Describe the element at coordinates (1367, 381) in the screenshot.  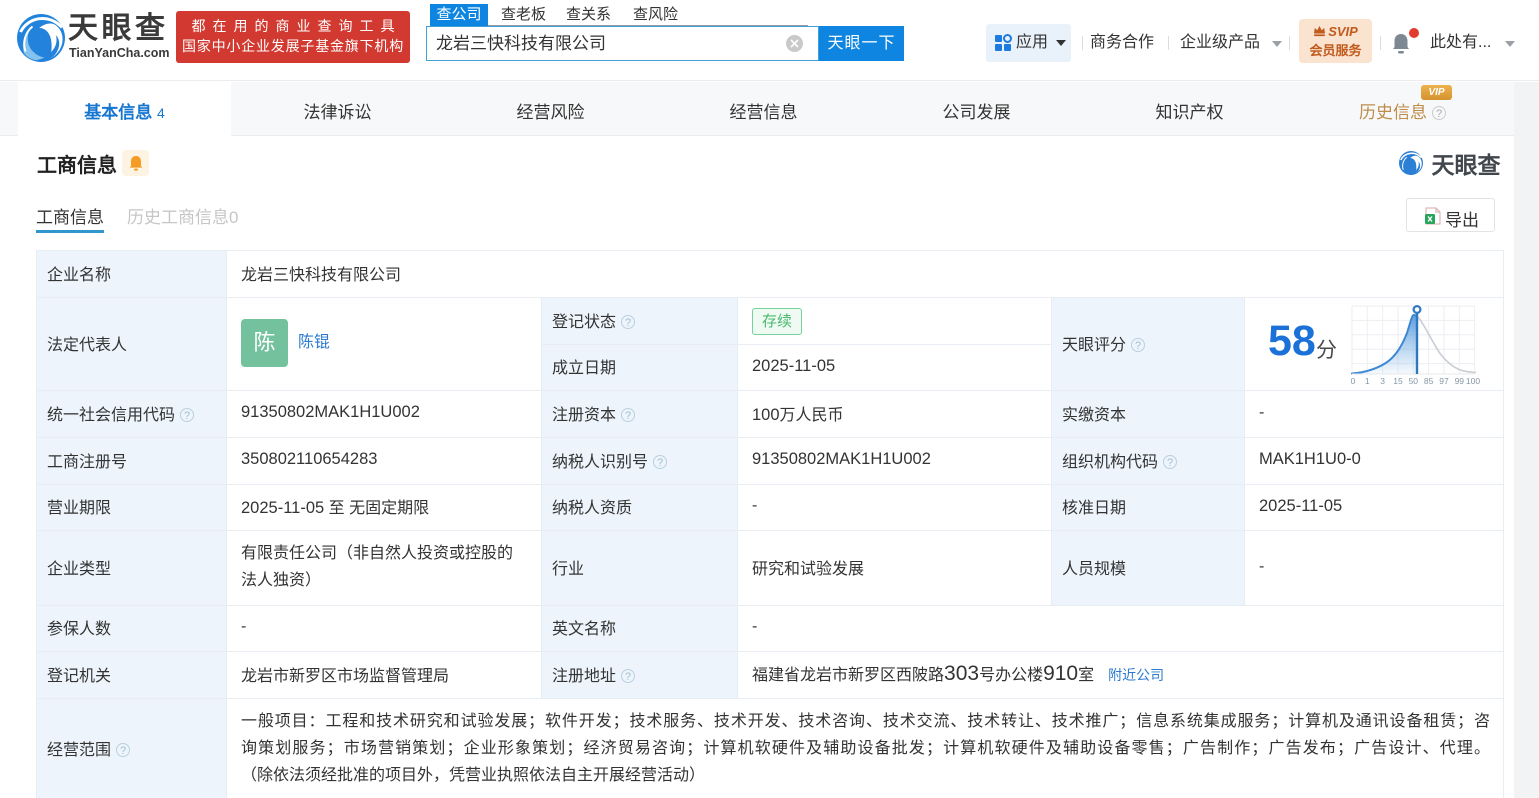
I see `svg-text: 1` at that location.